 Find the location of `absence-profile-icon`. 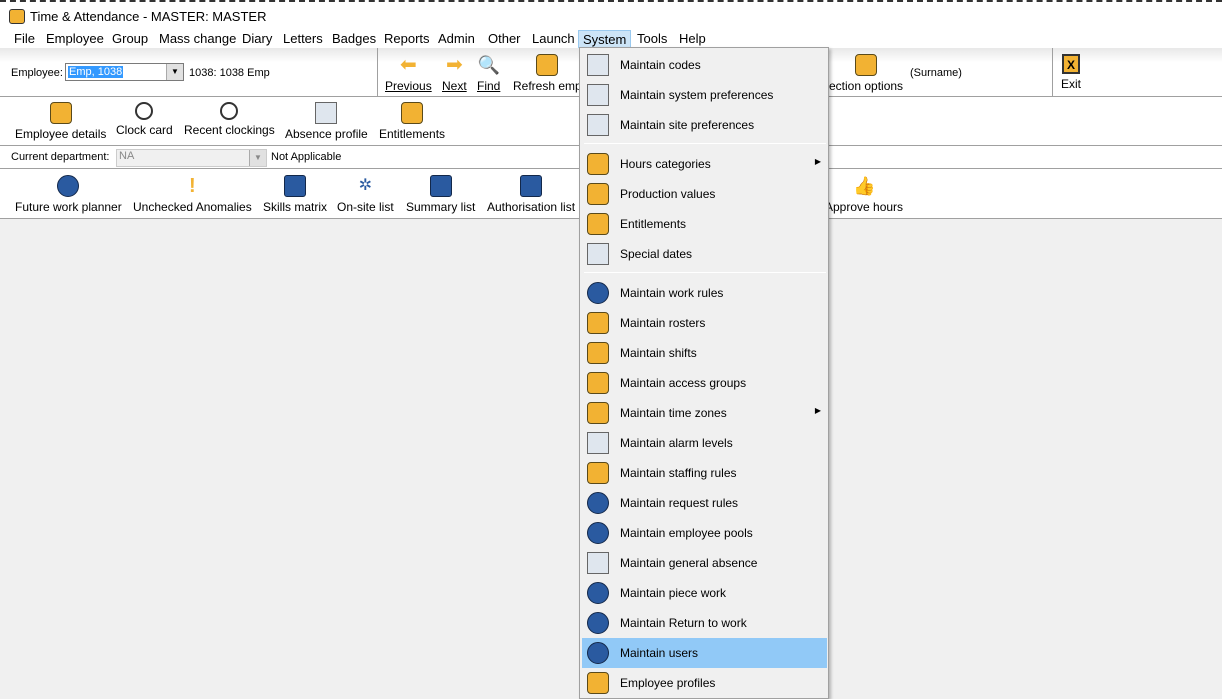

absence-profile-icon is located at coordinates (326, 113).